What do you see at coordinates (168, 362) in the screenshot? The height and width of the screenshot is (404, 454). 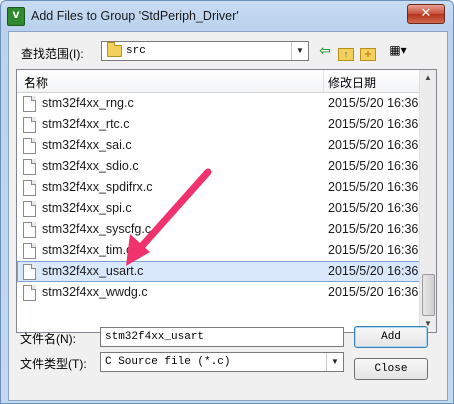 I see `file-type-value: C Source file (*.c)` at bounding box center [168, 362].